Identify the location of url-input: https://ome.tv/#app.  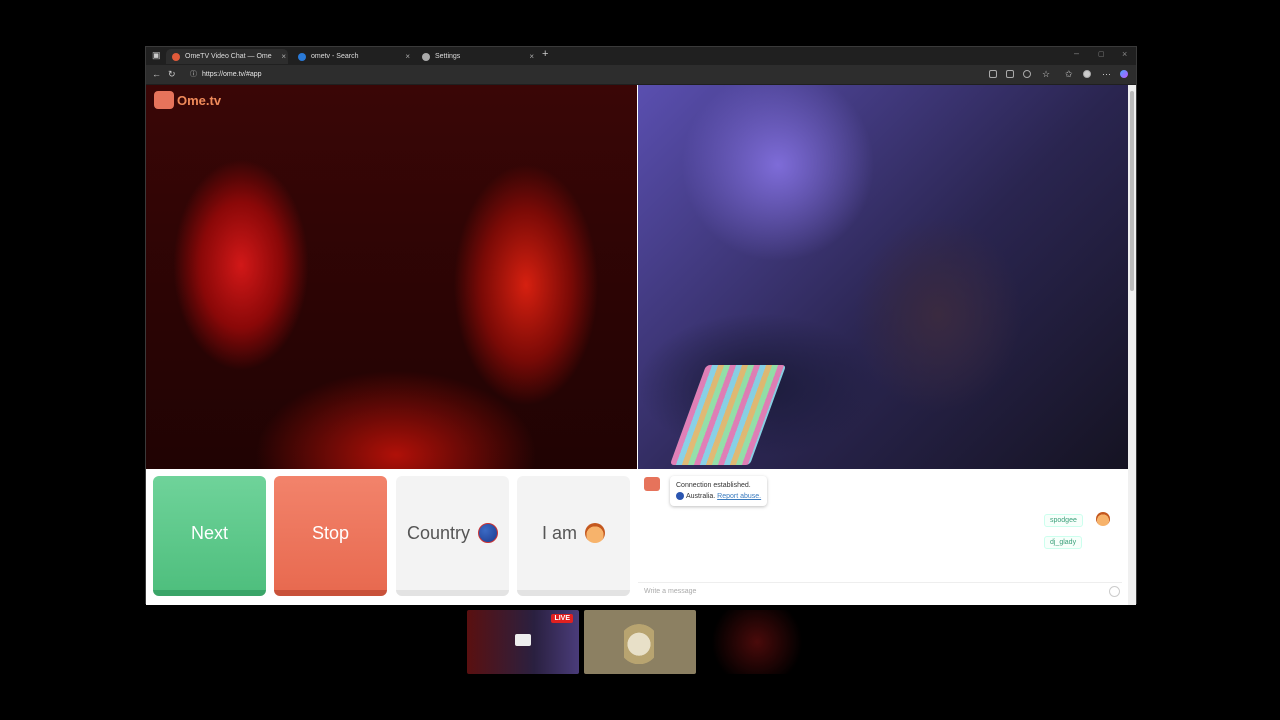
(582, 74).